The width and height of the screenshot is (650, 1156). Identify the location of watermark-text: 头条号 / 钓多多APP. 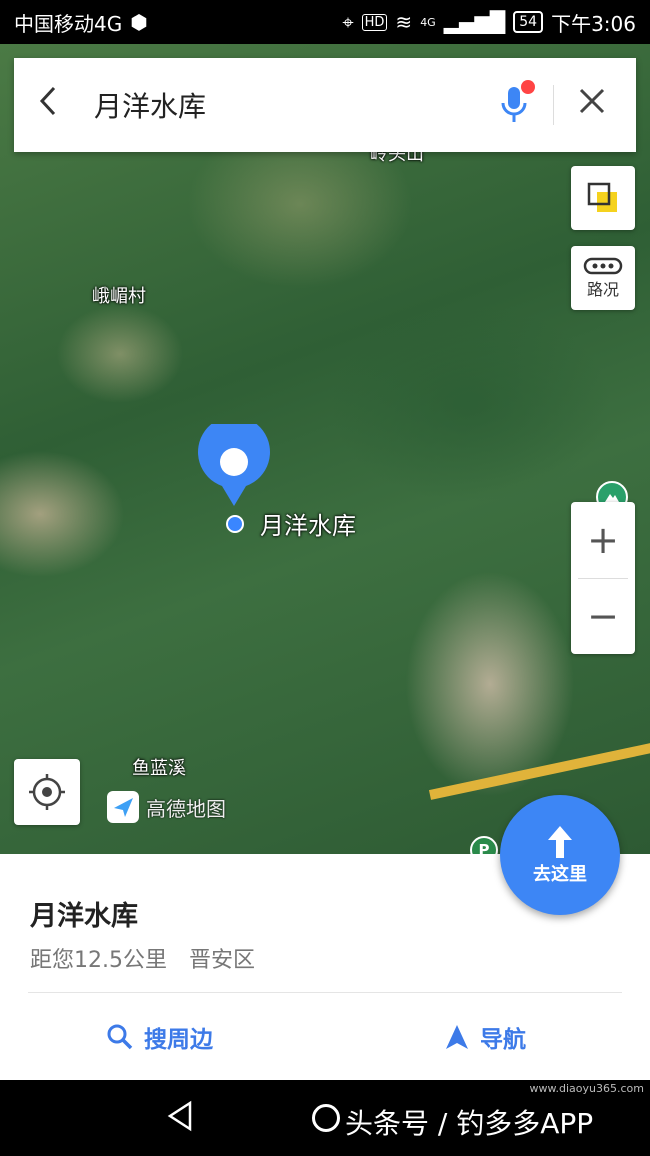
(469, 1123).